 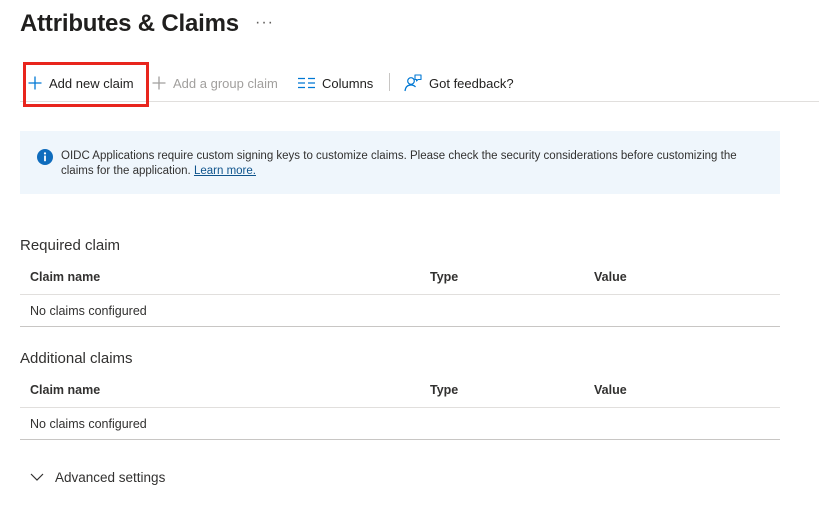 What do you see at coordinates (264, 23) in the screenshot?
I see `more-icon: ···` at bounding box center [264, 23].